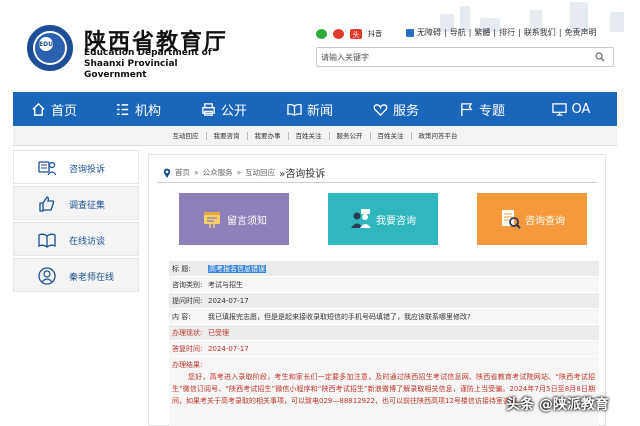 Image resolution: width=640 pixels, height=426 pixels. What do you see at coordinates (507, 32) in the screenshot?
I see `link-ranking: 排行` at bounding box center [507, 32].